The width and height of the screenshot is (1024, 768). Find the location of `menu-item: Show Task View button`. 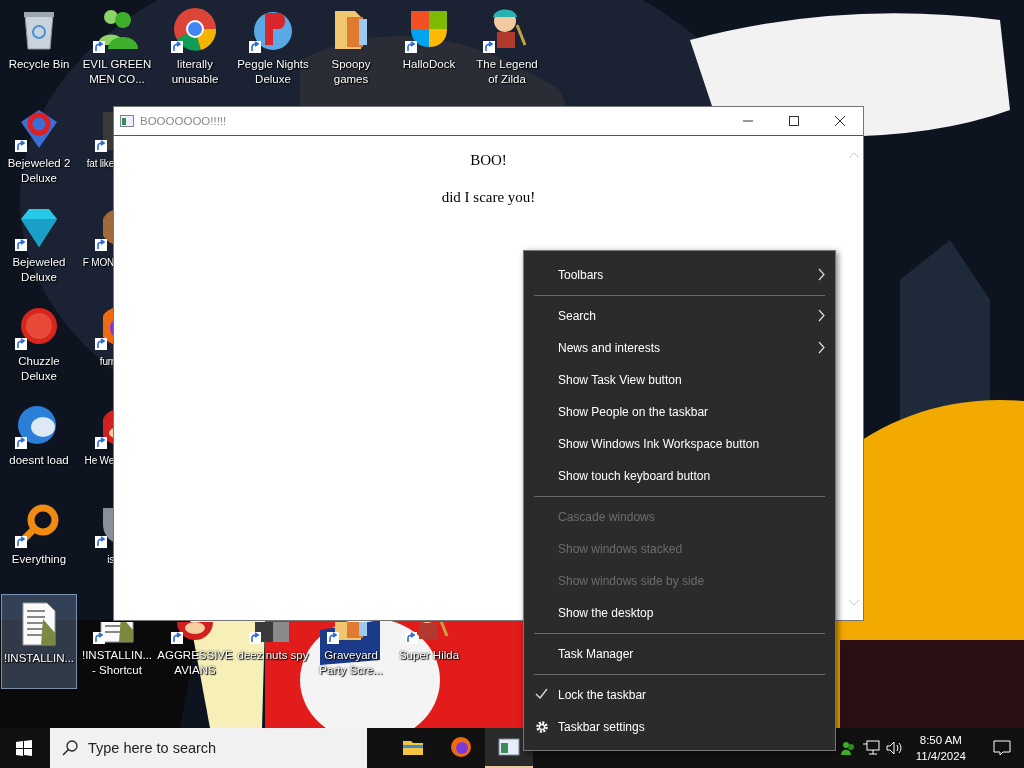

menu-item: Show Task View button is located at coordinates (679, 380).